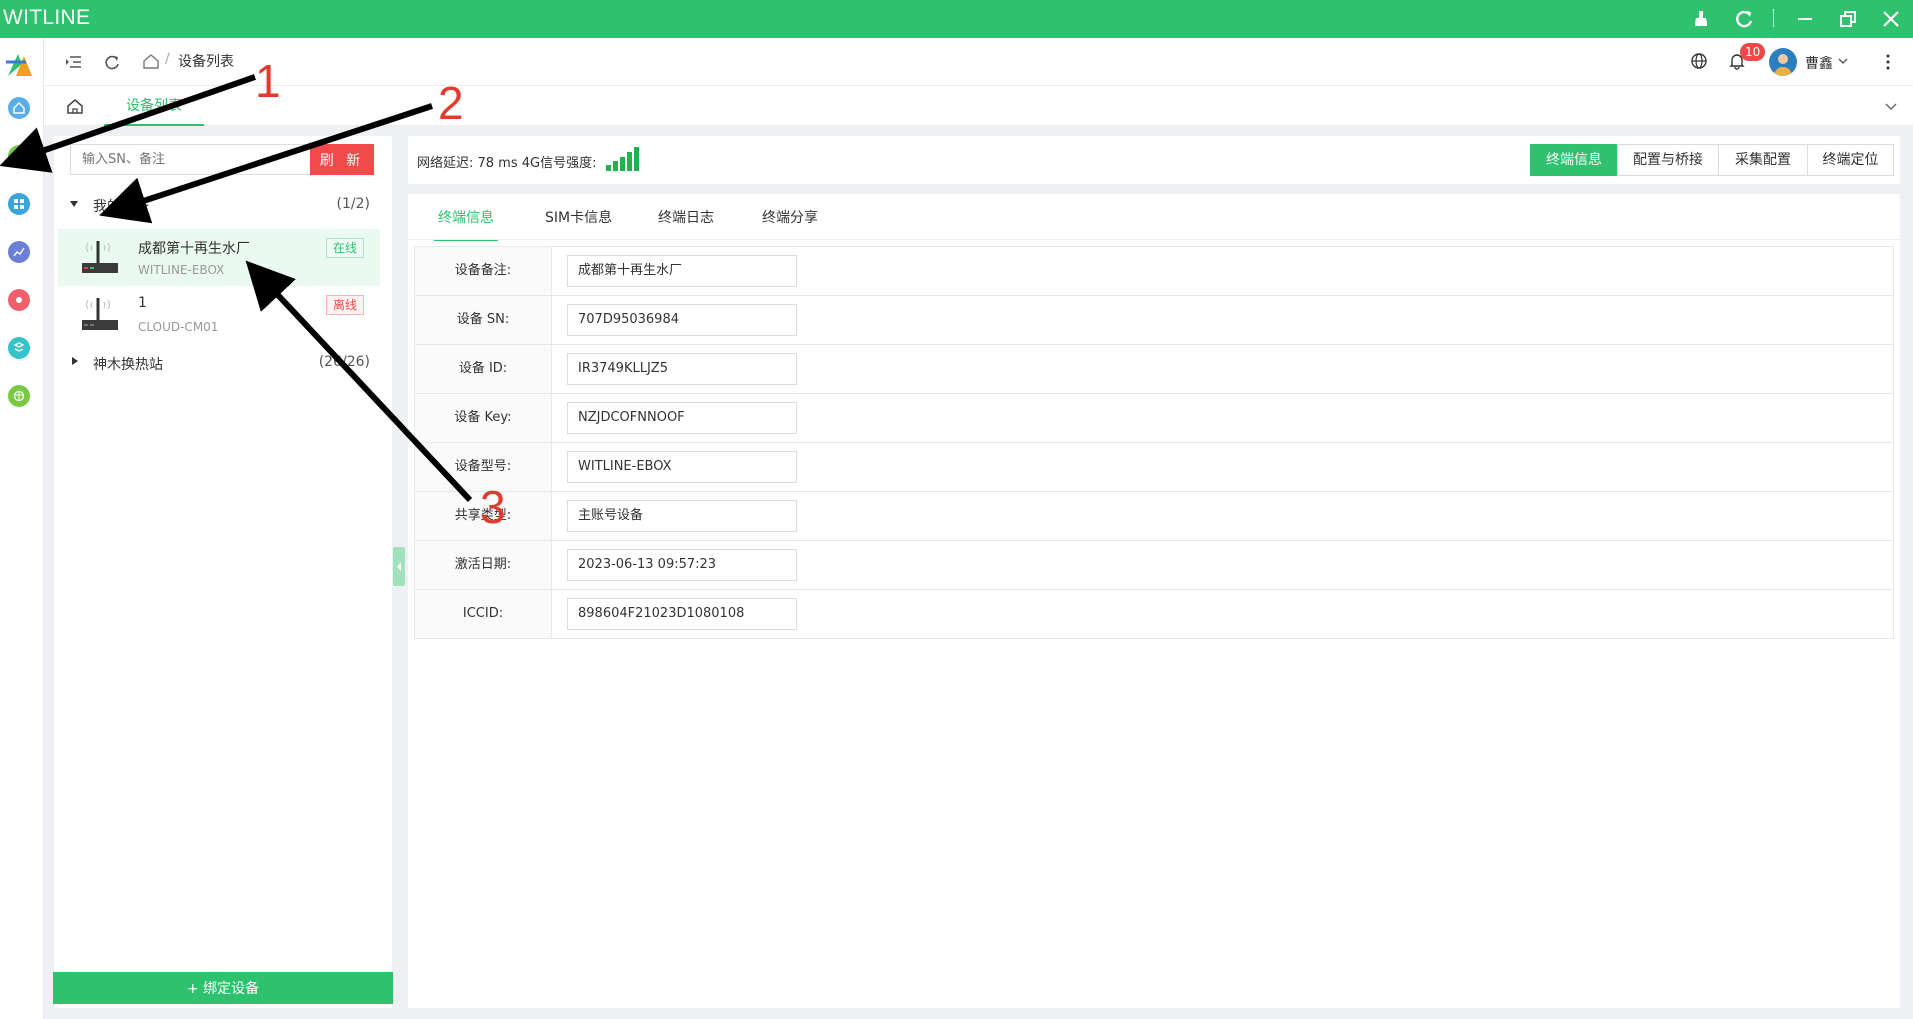  I want to click on terminal-location-button: 终端定位, so click(1850, 160).